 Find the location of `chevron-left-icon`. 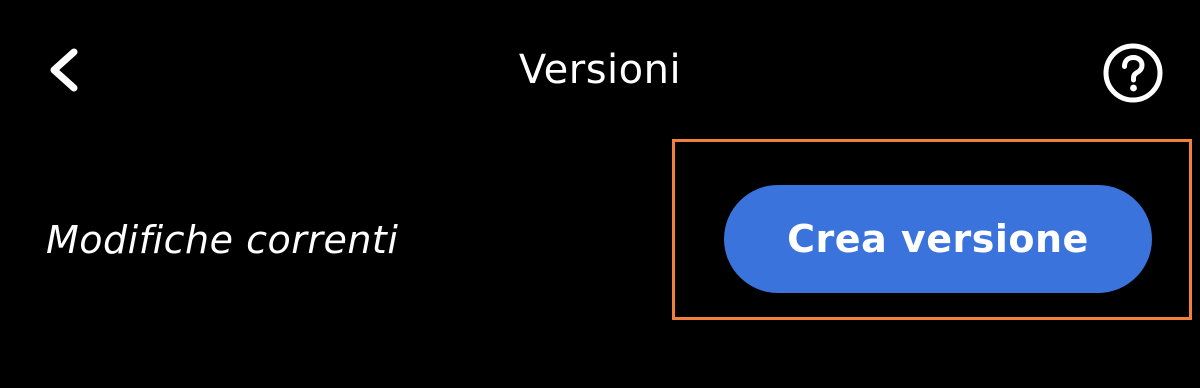

chevron-left-icon is located at coordinates (64, 70).